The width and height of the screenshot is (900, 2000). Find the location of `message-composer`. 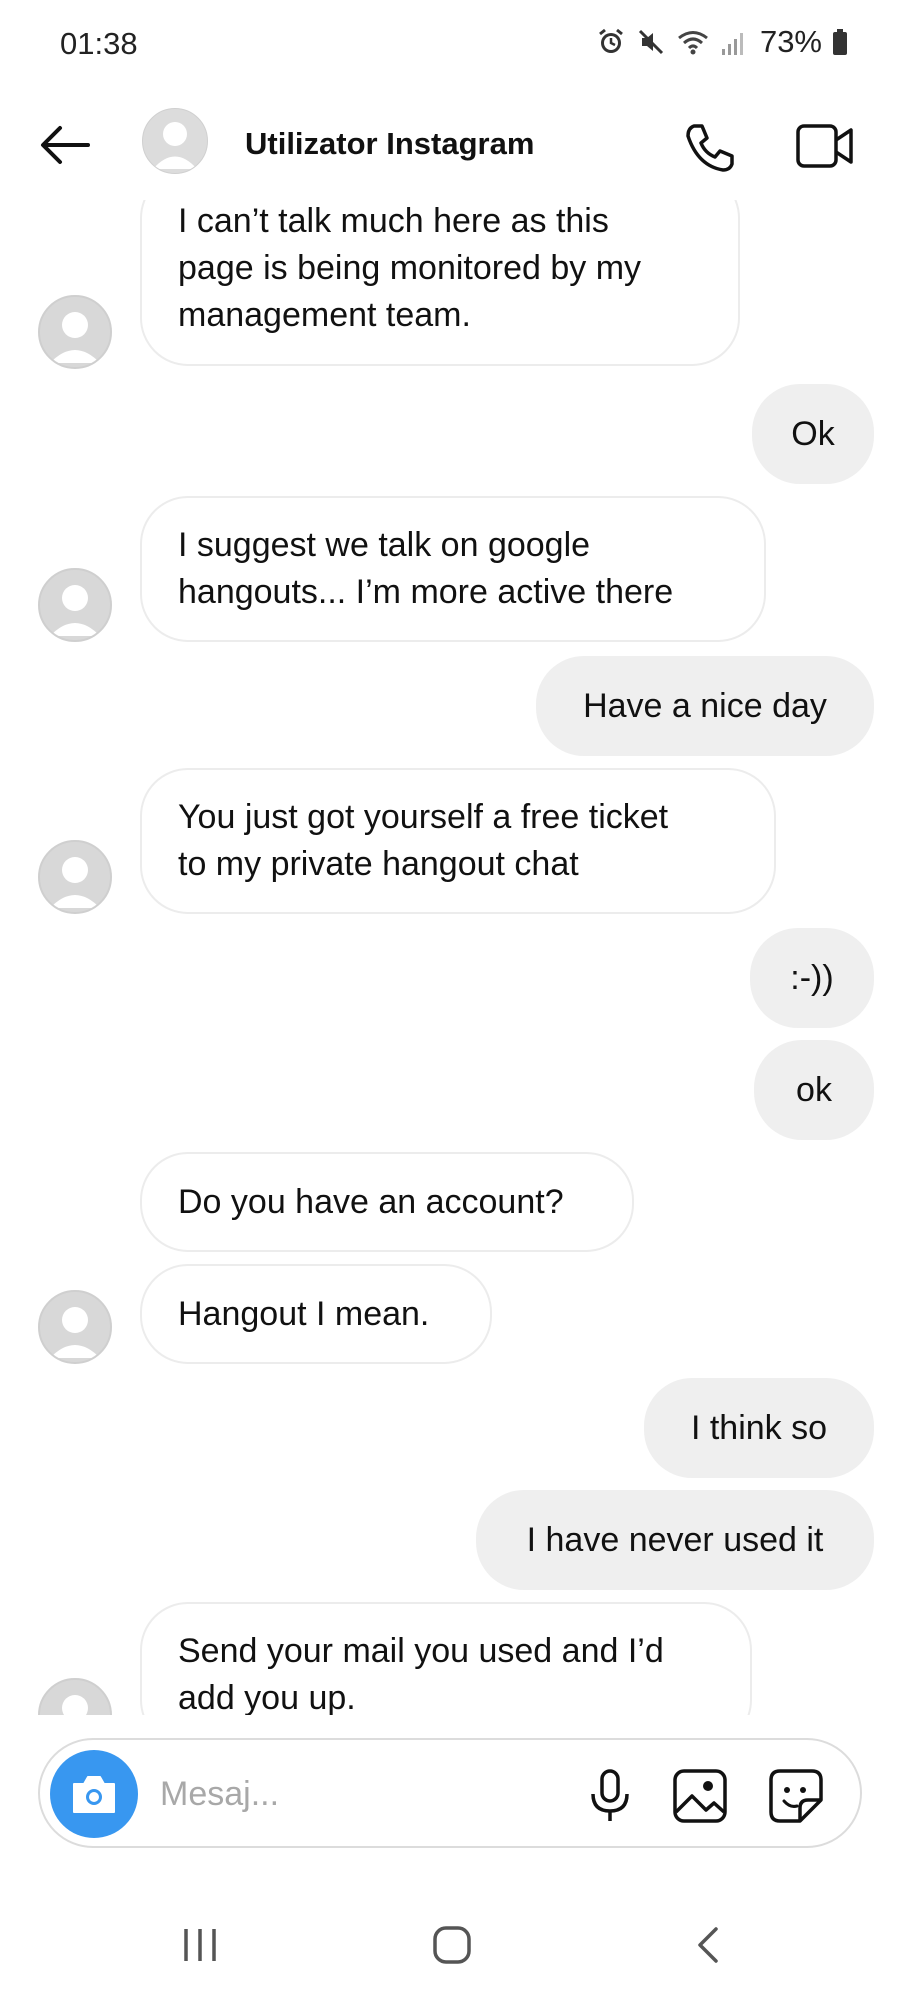

message-composer is located at coordinates (450, 1793).